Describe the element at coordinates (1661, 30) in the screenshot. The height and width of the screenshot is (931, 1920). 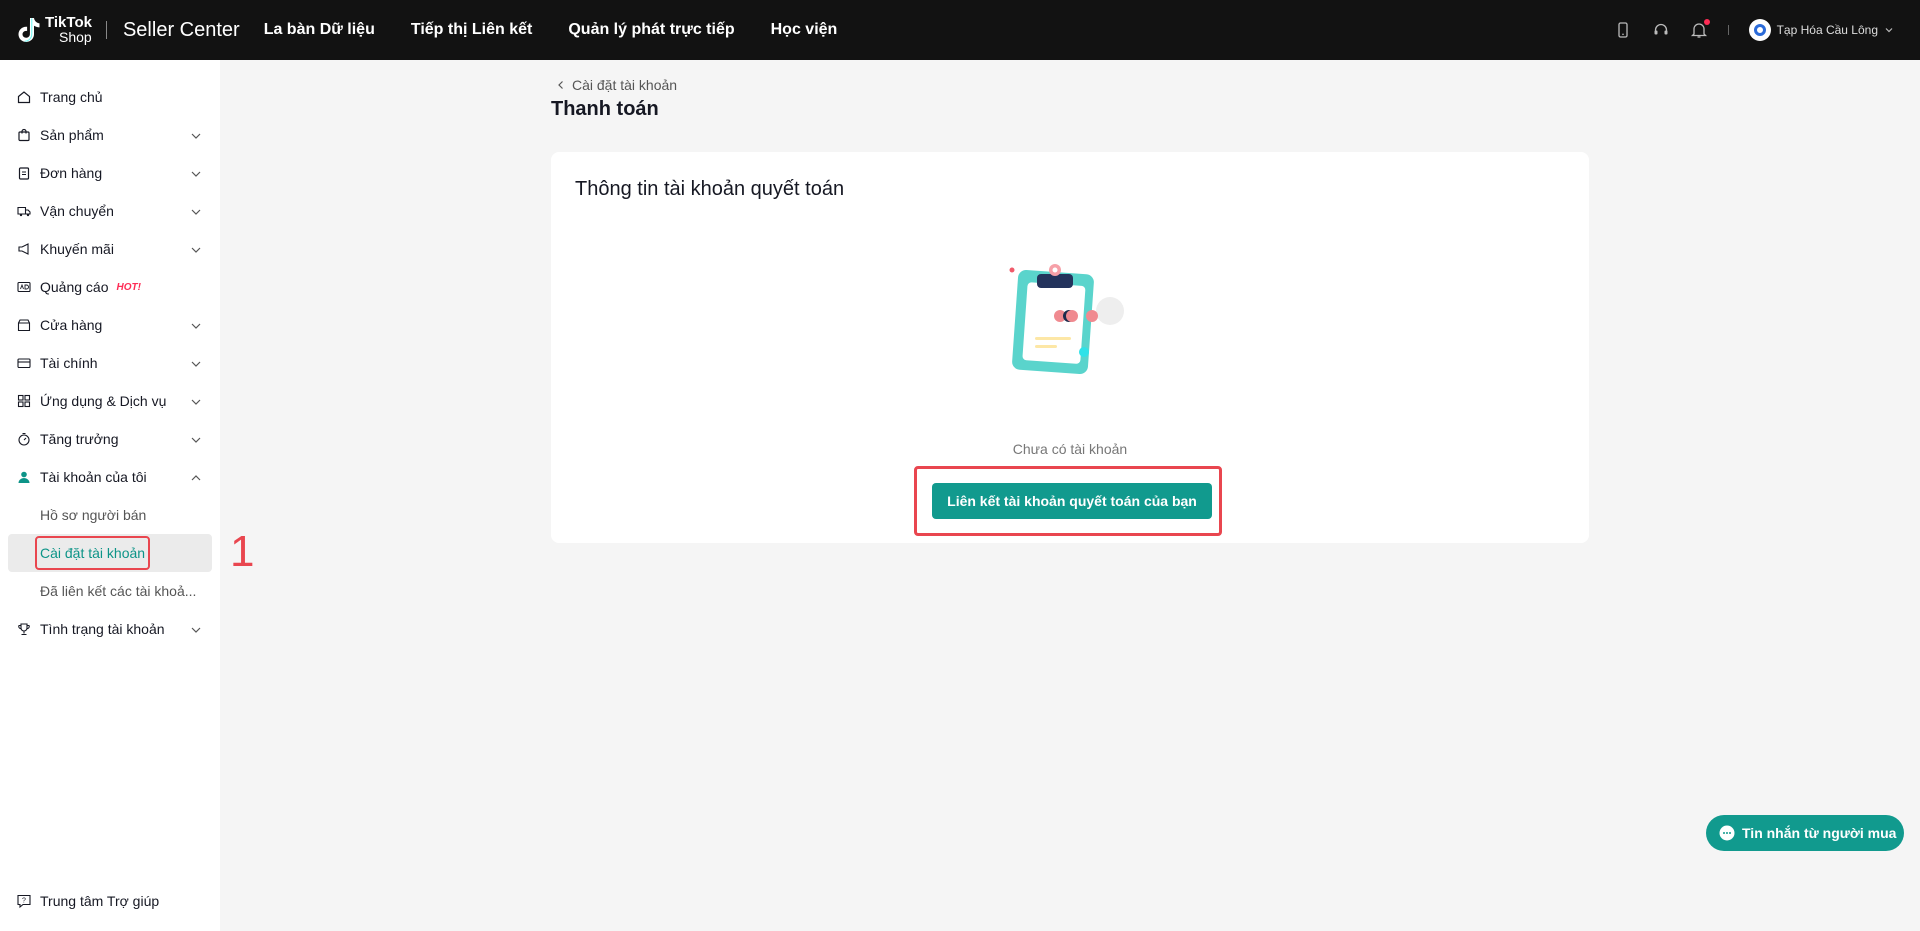
I see `headset-icon` at that location.